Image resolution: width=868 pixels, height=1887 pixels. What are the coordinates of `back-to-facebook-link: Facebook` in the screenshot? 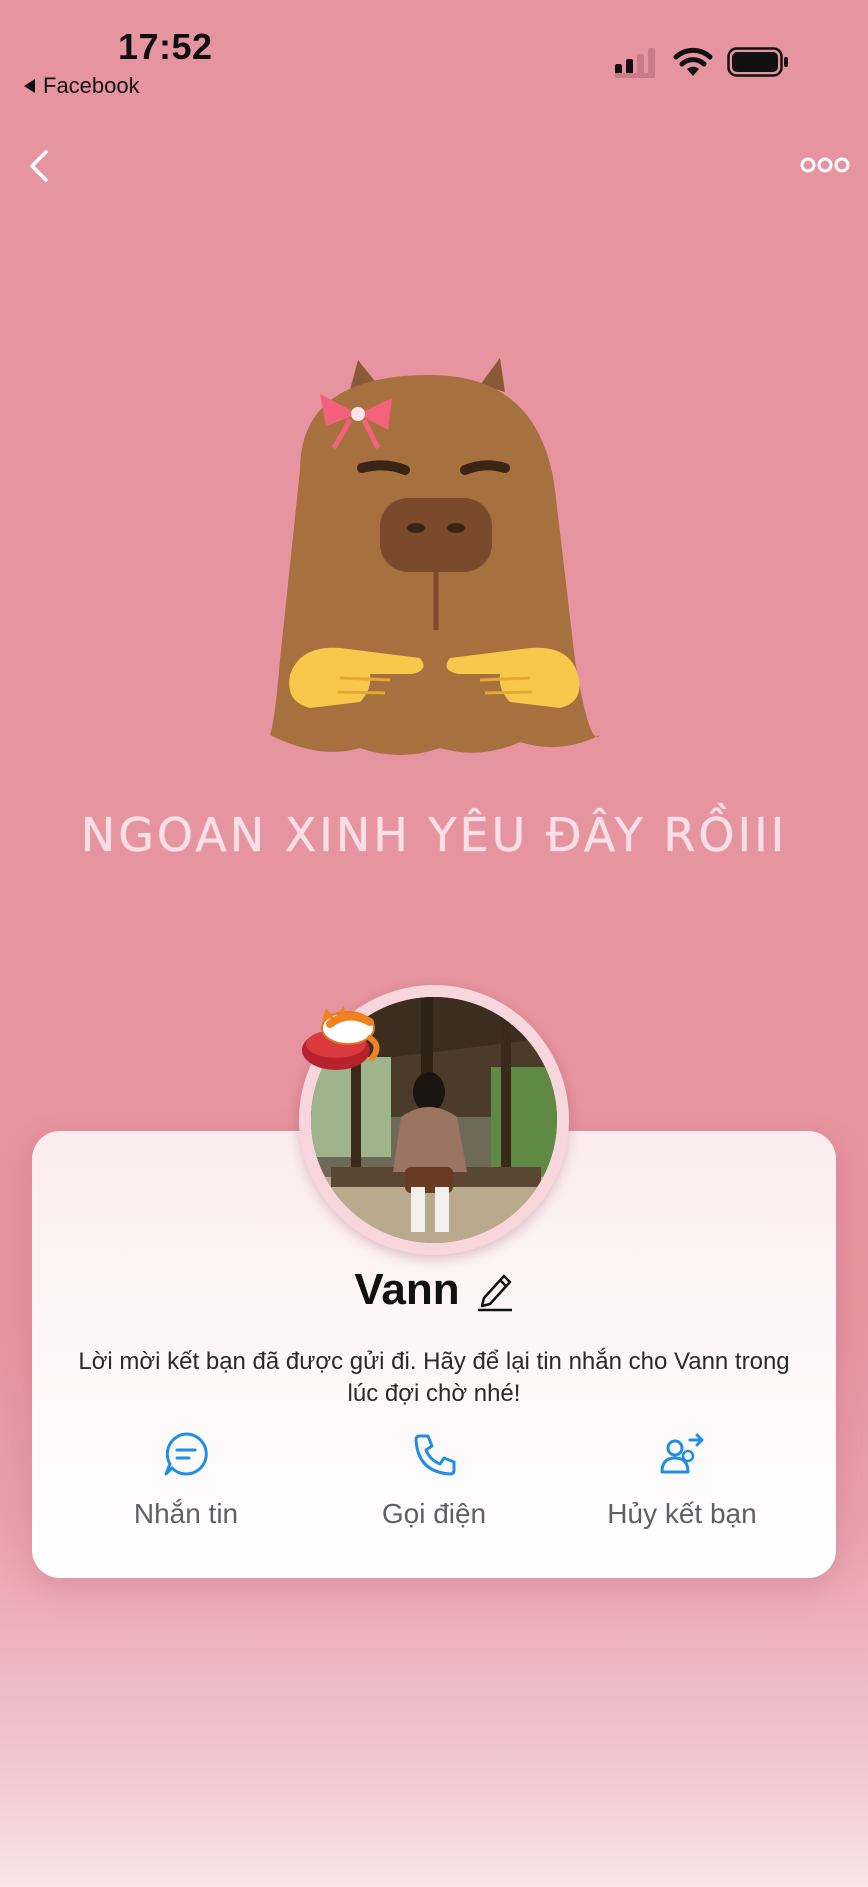 It's located at (82, 86).